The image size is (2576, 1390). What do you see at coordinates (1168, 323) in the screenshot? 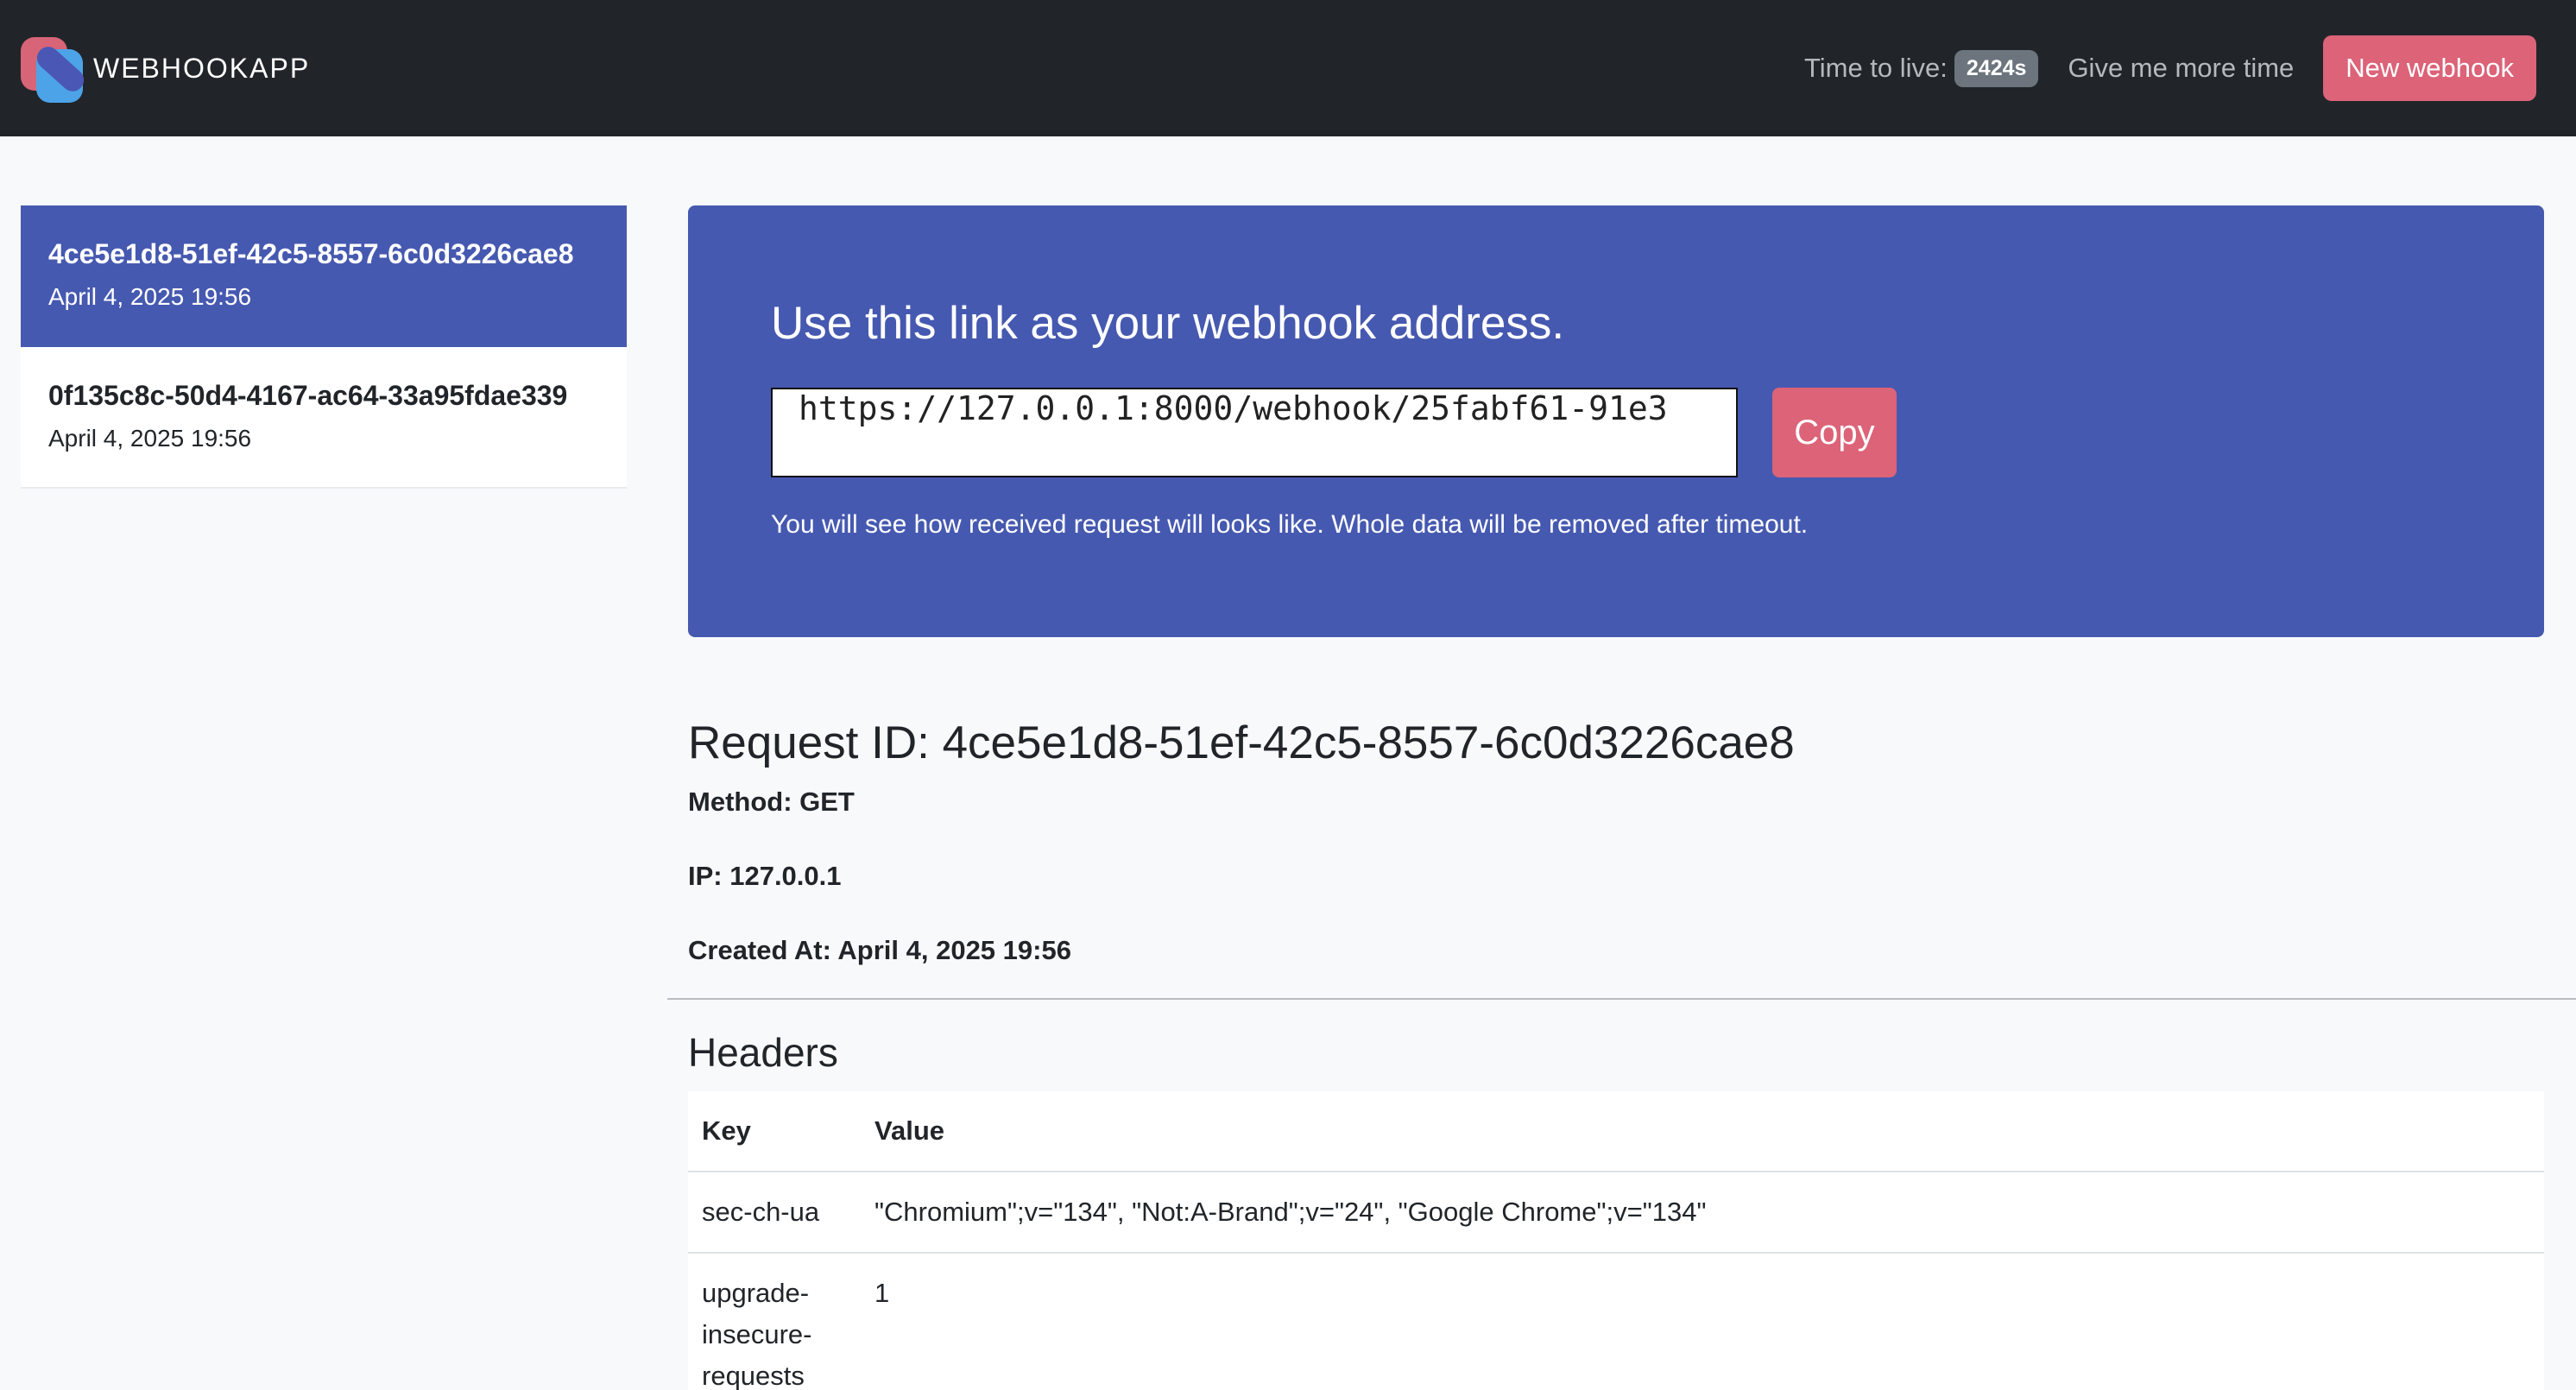
I see `webhook-address-title: Use this link as your webhook address.` at bounding box center [1168, 323].